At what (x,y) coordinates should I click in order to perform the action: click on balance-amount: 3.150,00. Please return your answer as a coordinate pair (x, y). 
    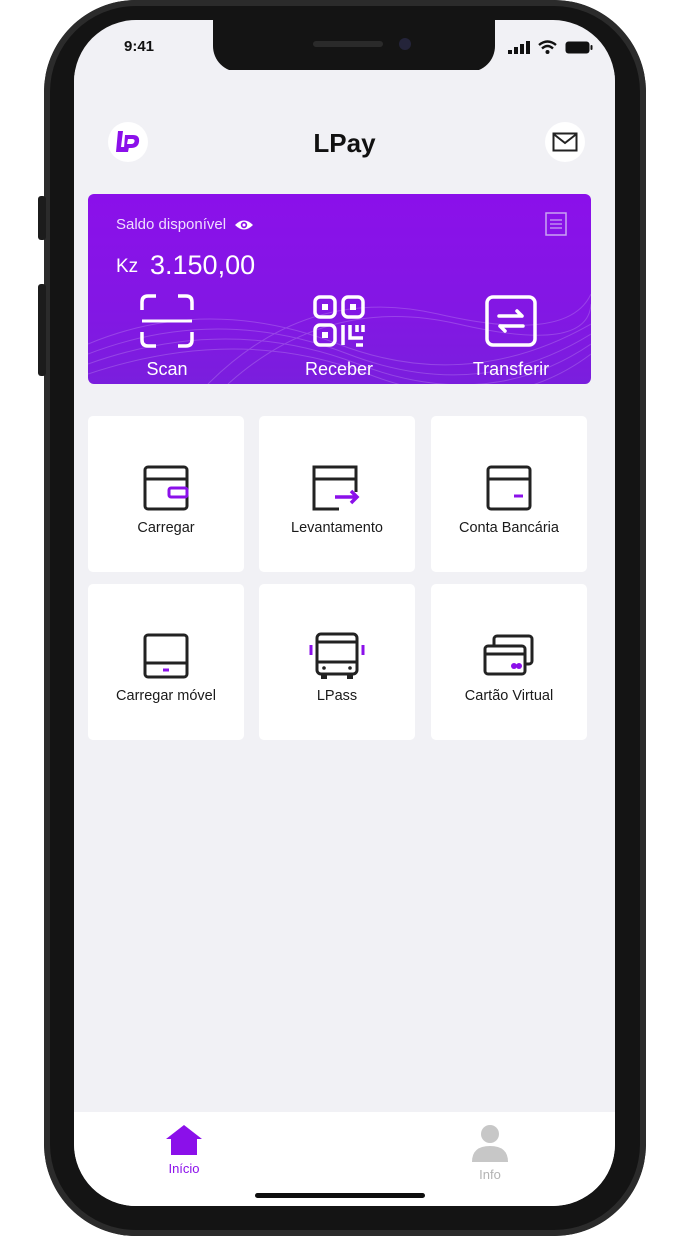
    Looking at the image, I should click on (203, 265).